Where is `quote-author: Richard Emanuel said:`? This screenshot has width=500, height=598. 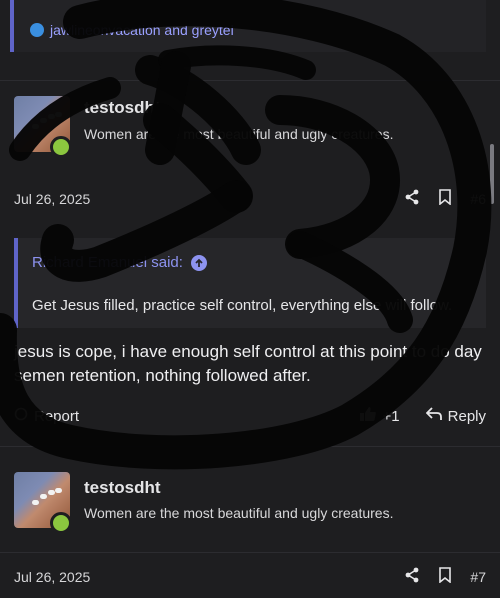
quote-author: Richard Emanuel said: is located at coordinates (107, 262).